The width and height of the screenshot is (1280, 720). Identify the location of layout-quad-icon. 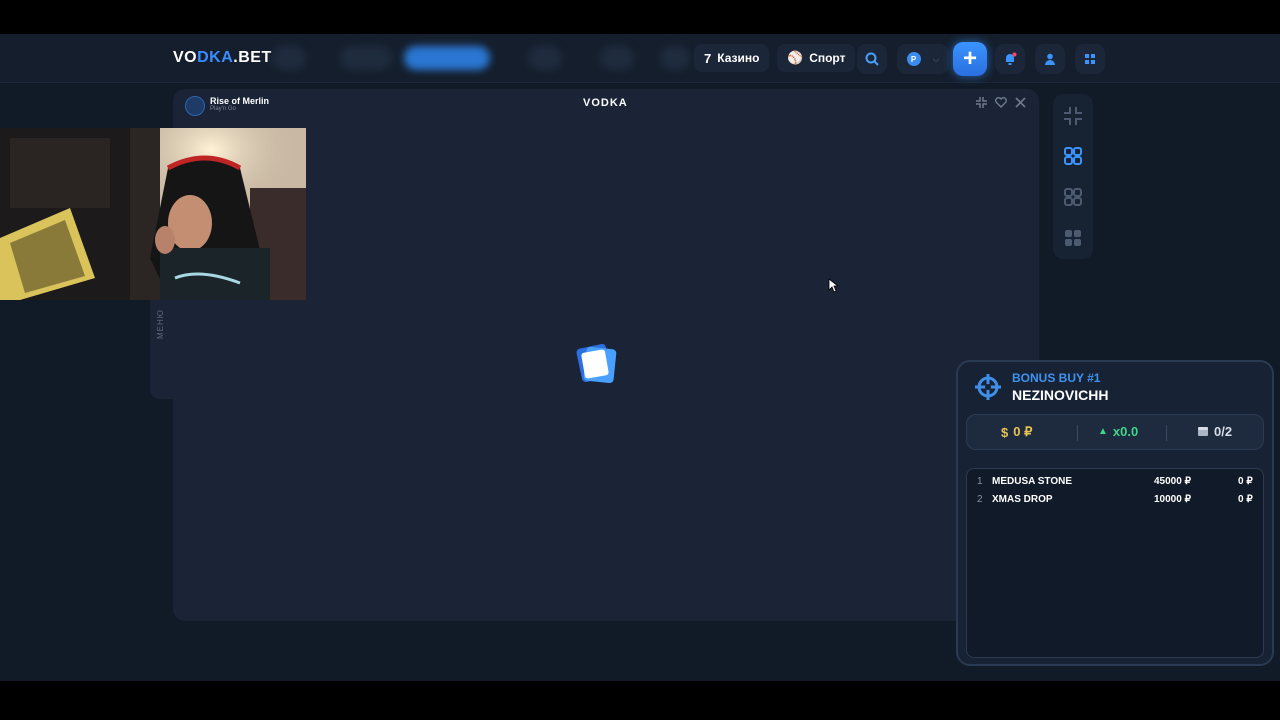
(1073, 238).